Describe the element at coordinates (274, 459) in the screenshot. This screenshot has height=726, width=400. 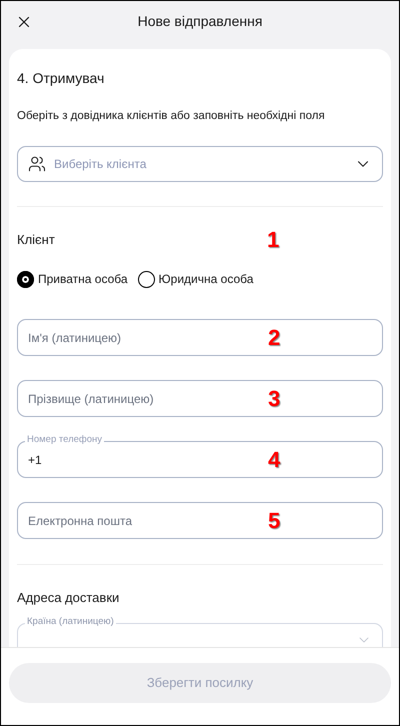
I see `annotation-number: 4` at that location.